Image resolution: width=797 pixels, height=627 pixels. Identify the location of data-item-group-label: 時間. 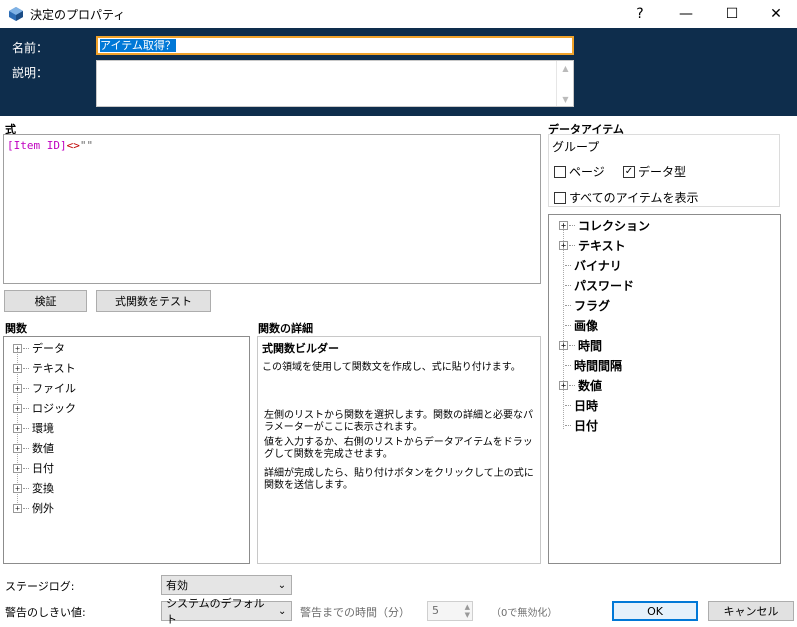
(590, 345).